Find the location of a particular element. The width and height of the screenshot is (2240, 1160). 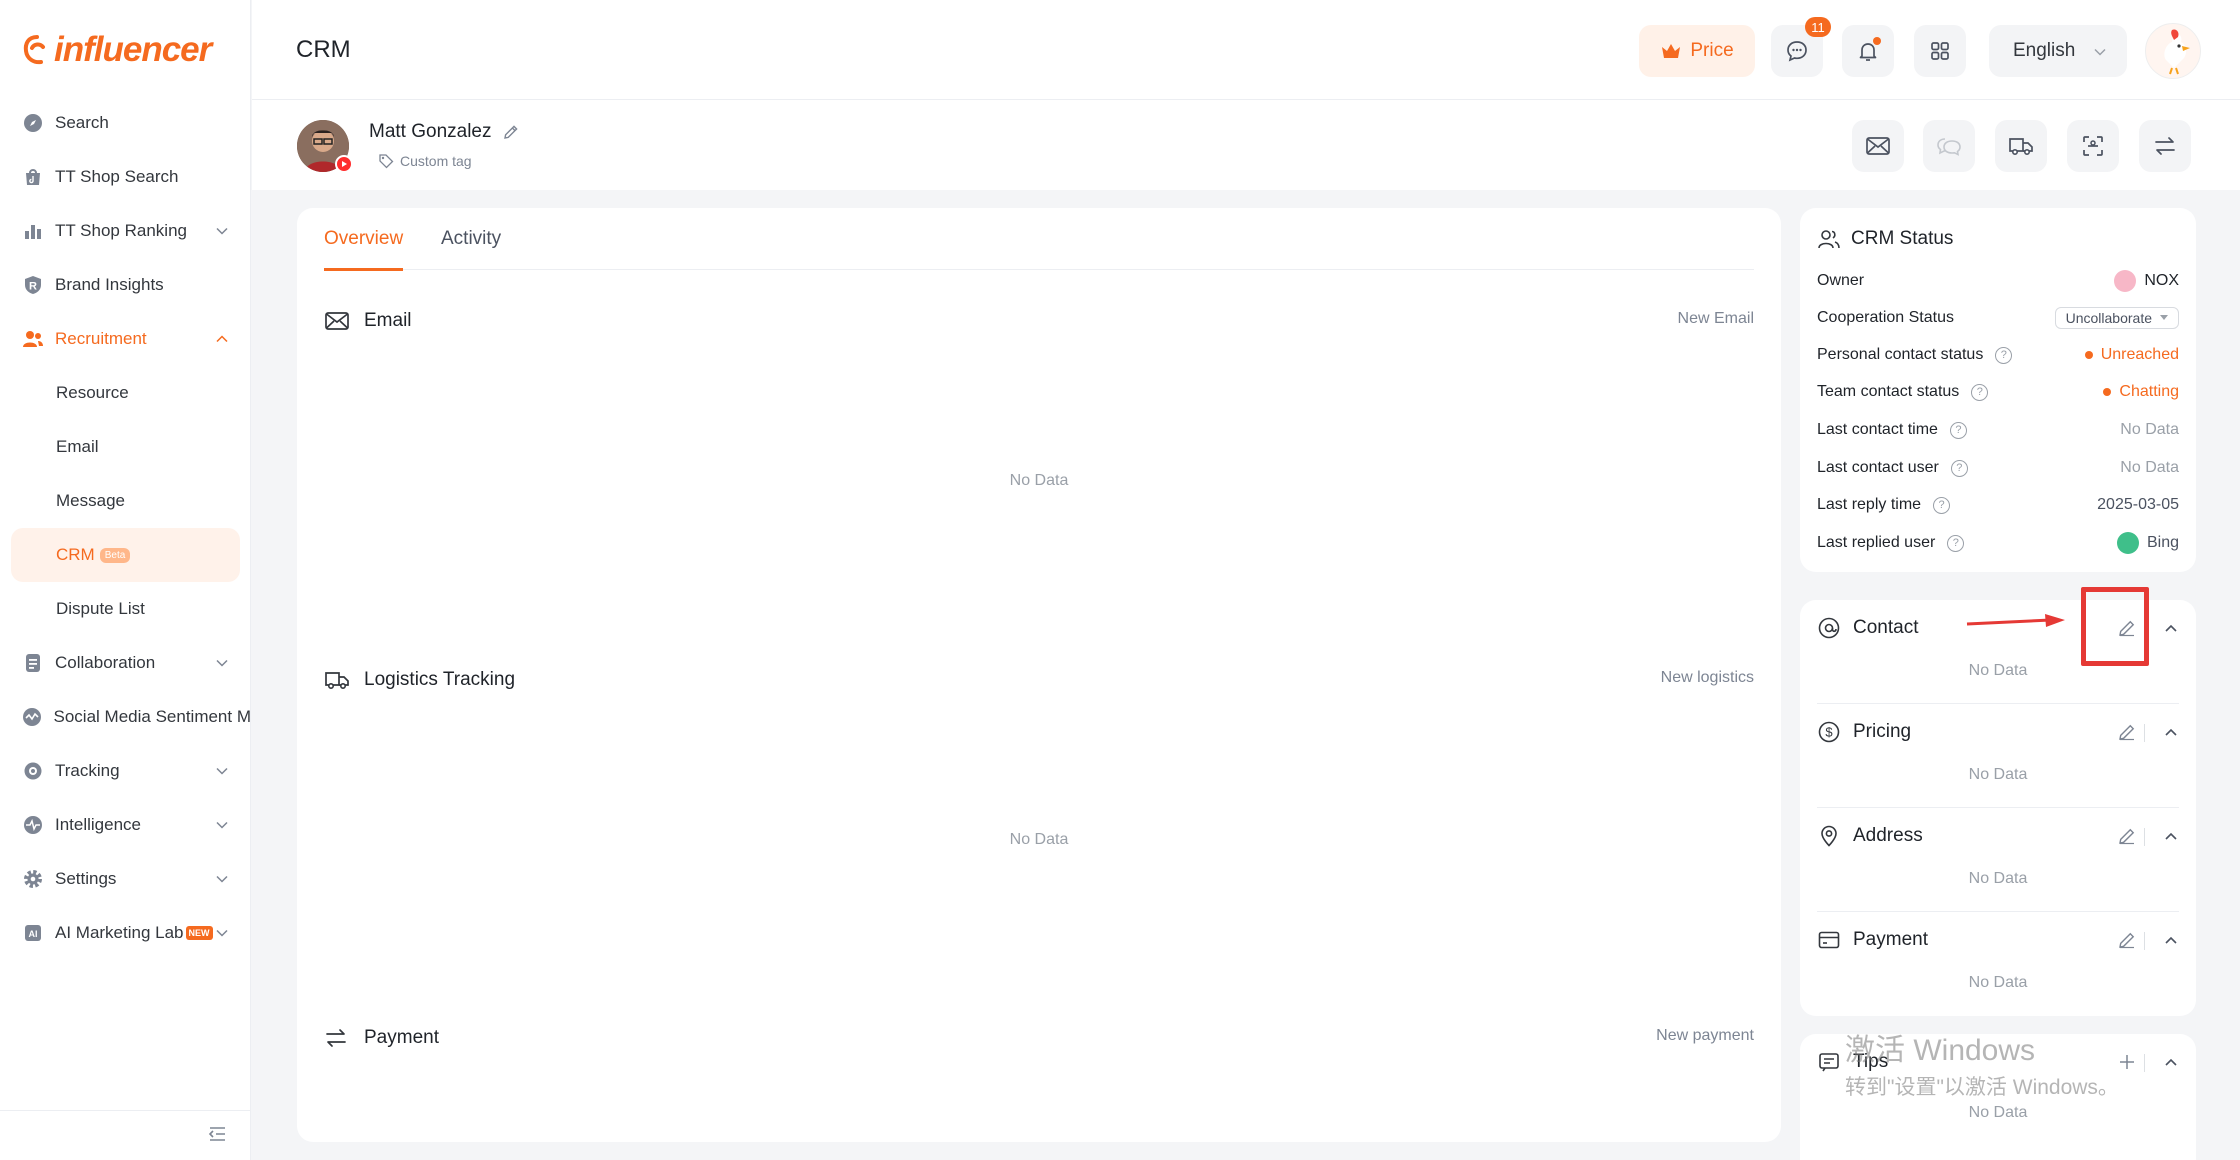

collapse-address-button is located at coordinates (2171, 836).